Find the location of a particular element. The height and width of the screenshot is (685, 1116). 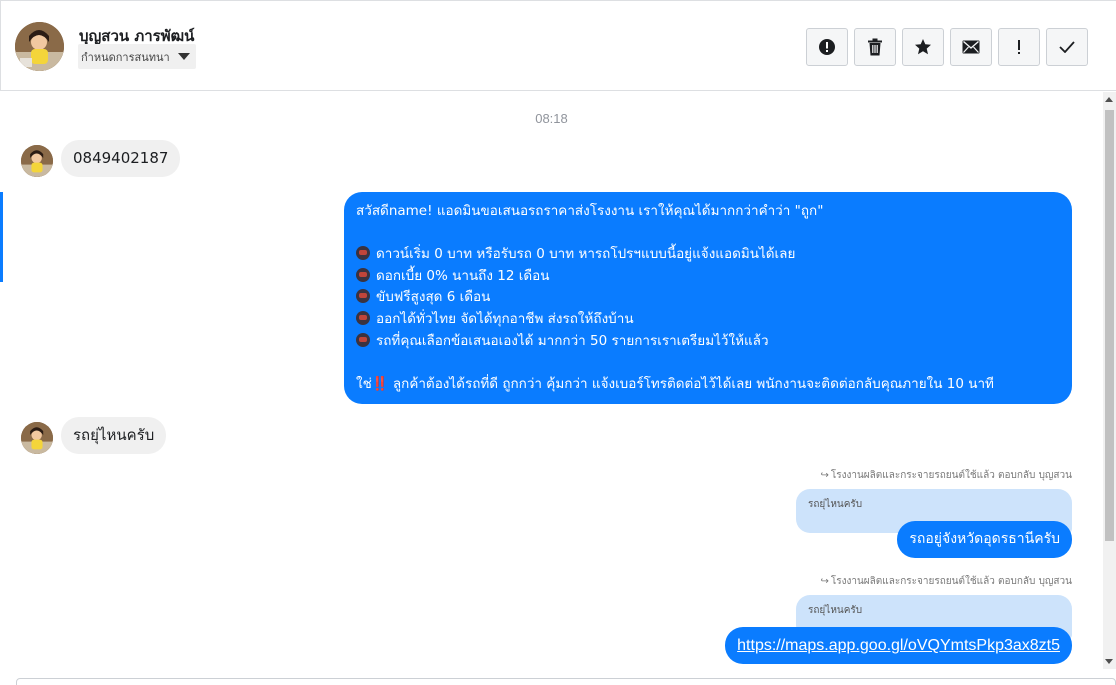

star-button is located at coordinates (923, 47).